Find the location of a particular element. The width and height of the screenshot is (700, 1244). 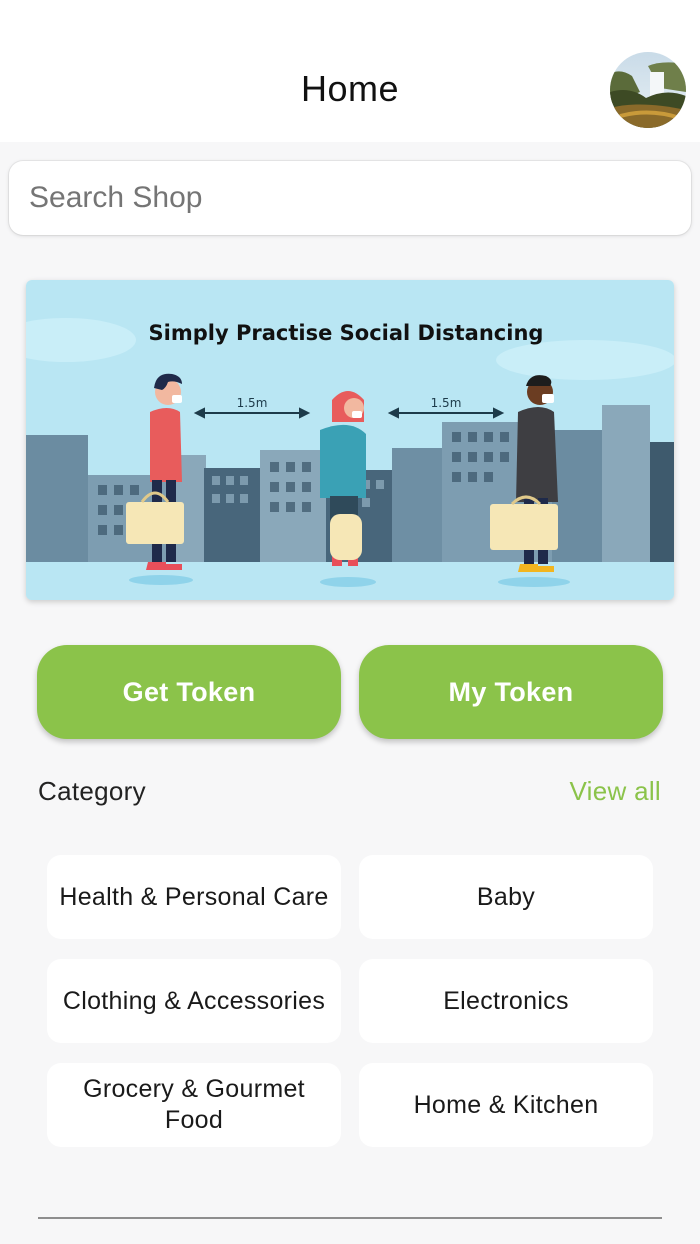

avatar-landscape-image is located at coordinates (648, 90).